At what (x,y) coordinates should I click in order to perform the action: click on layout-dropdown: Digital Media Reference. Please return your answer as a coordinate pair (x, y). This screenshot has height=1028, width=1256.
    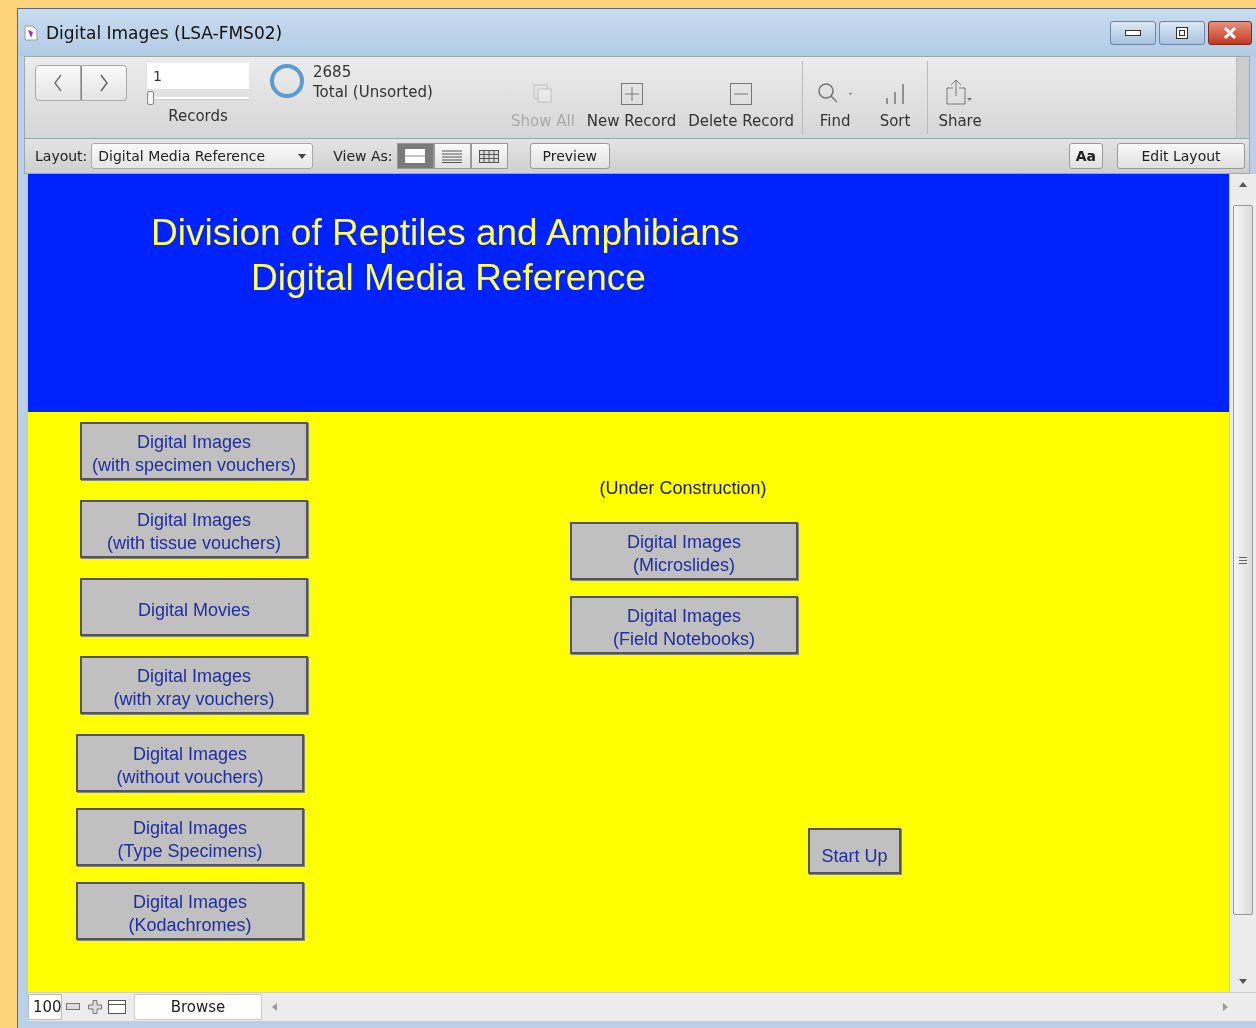
    Looking at the image, I should click on (202, 156).